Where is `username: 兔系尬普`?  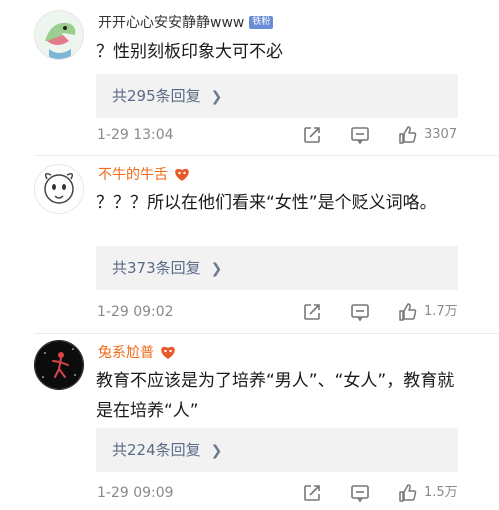 username: 兔系尬普 is located at coordinates (137, 352).